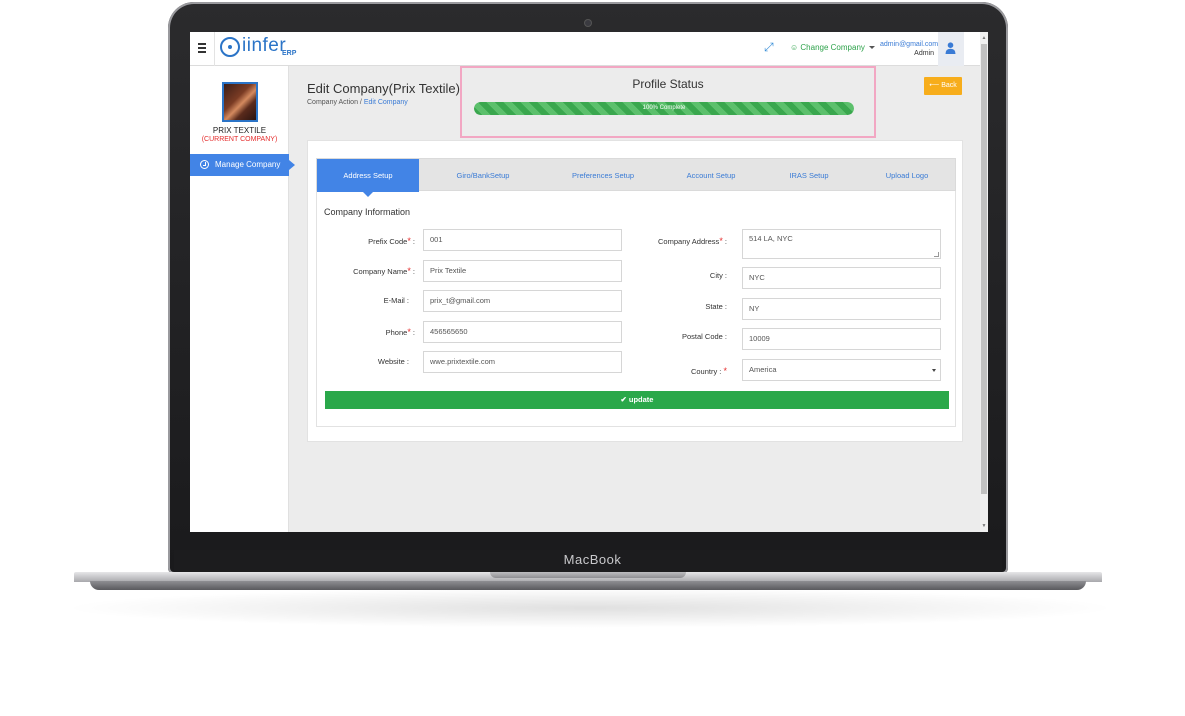 The width and height of the screenshot is (1185, 716). What do you see at coordinates (239, 139) in the screenshot?
I see `sidebar-company-tag: (CURRENT COMPANY)` at bounding box center [239, 139].